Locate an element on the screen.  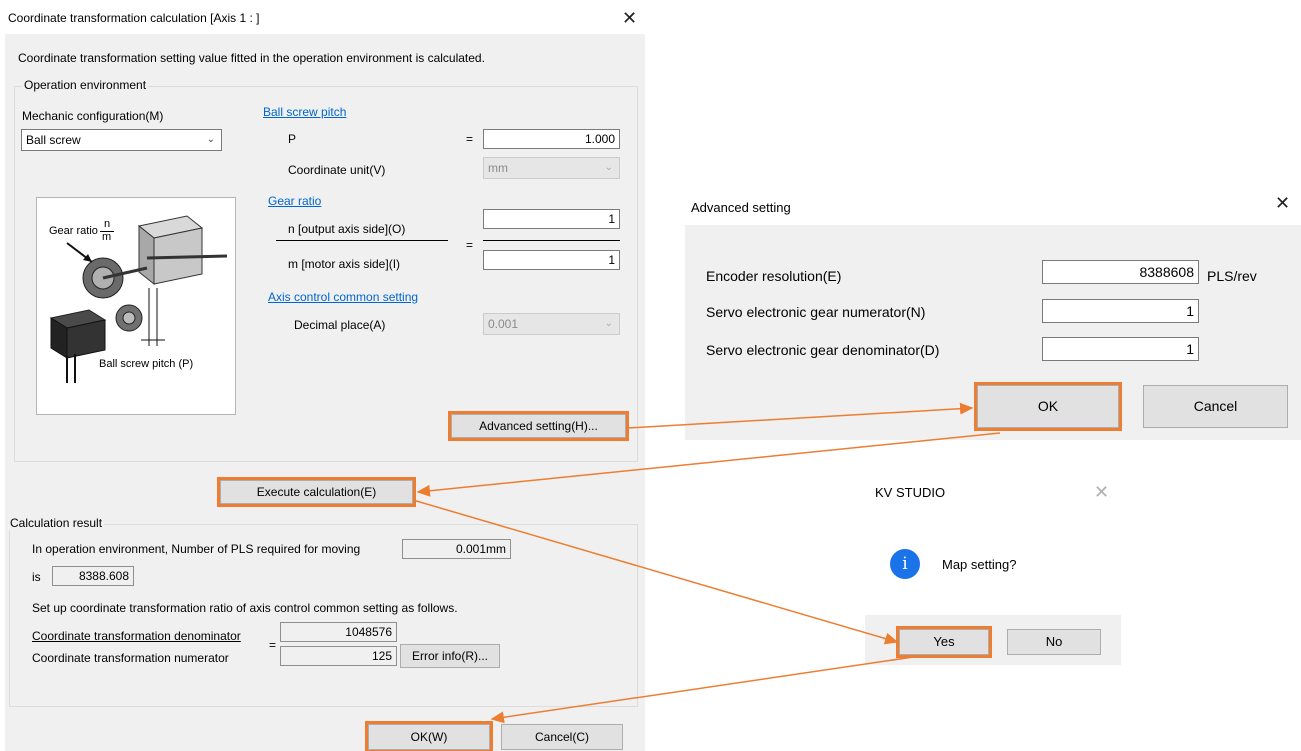
gear-ratio-diagram-label: Gear ratio is located at coordinates (73, 231).